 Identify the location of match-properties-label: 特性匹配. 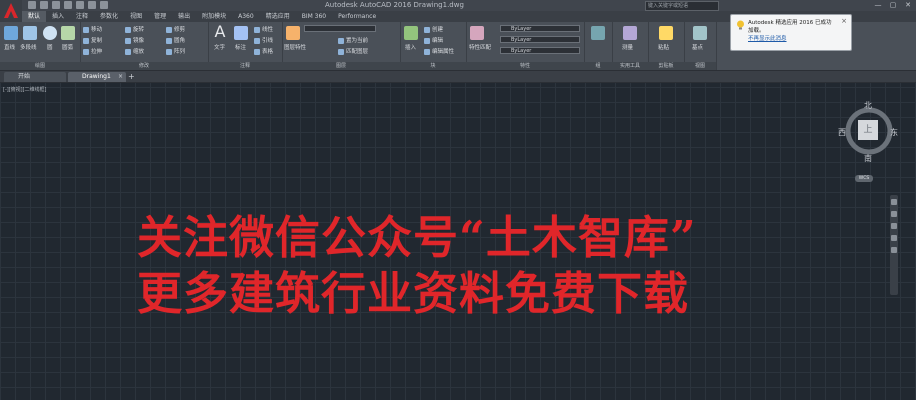
(480, 47).